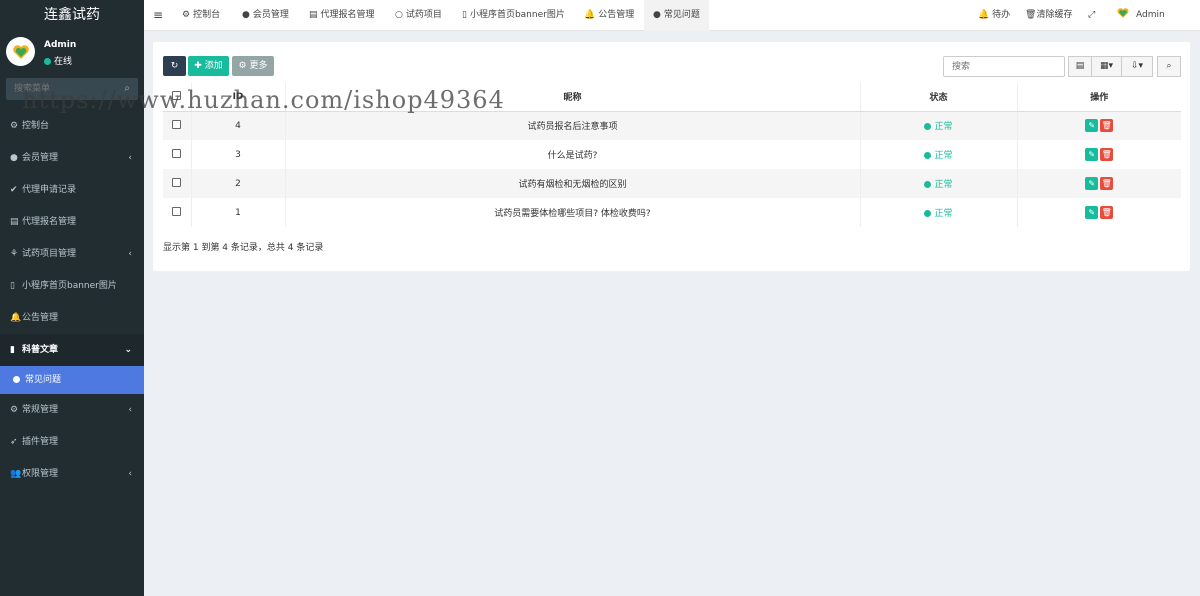 The height and width of the screenshot is (596, 1200). What do you see at coordinates (72, 318) in the screenshot?
I see `sidebar-item-notices: 🔔公告管理` at bounding box center [72, 318].